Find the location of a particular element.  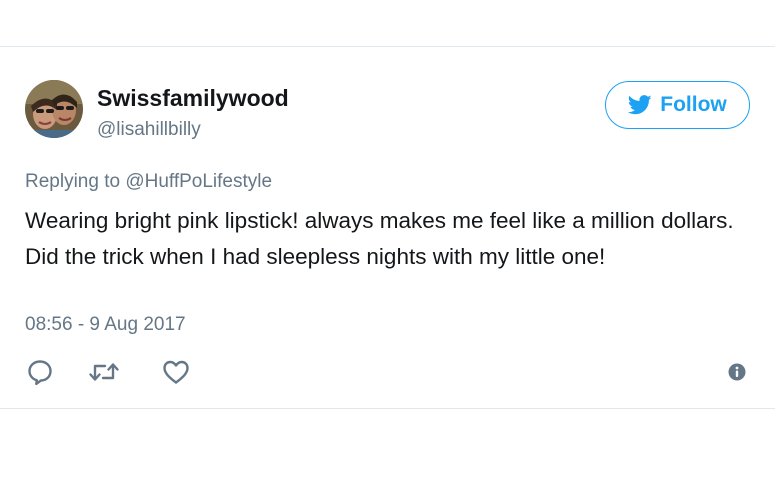

retweet-icon is located at coordinates (104, 374).